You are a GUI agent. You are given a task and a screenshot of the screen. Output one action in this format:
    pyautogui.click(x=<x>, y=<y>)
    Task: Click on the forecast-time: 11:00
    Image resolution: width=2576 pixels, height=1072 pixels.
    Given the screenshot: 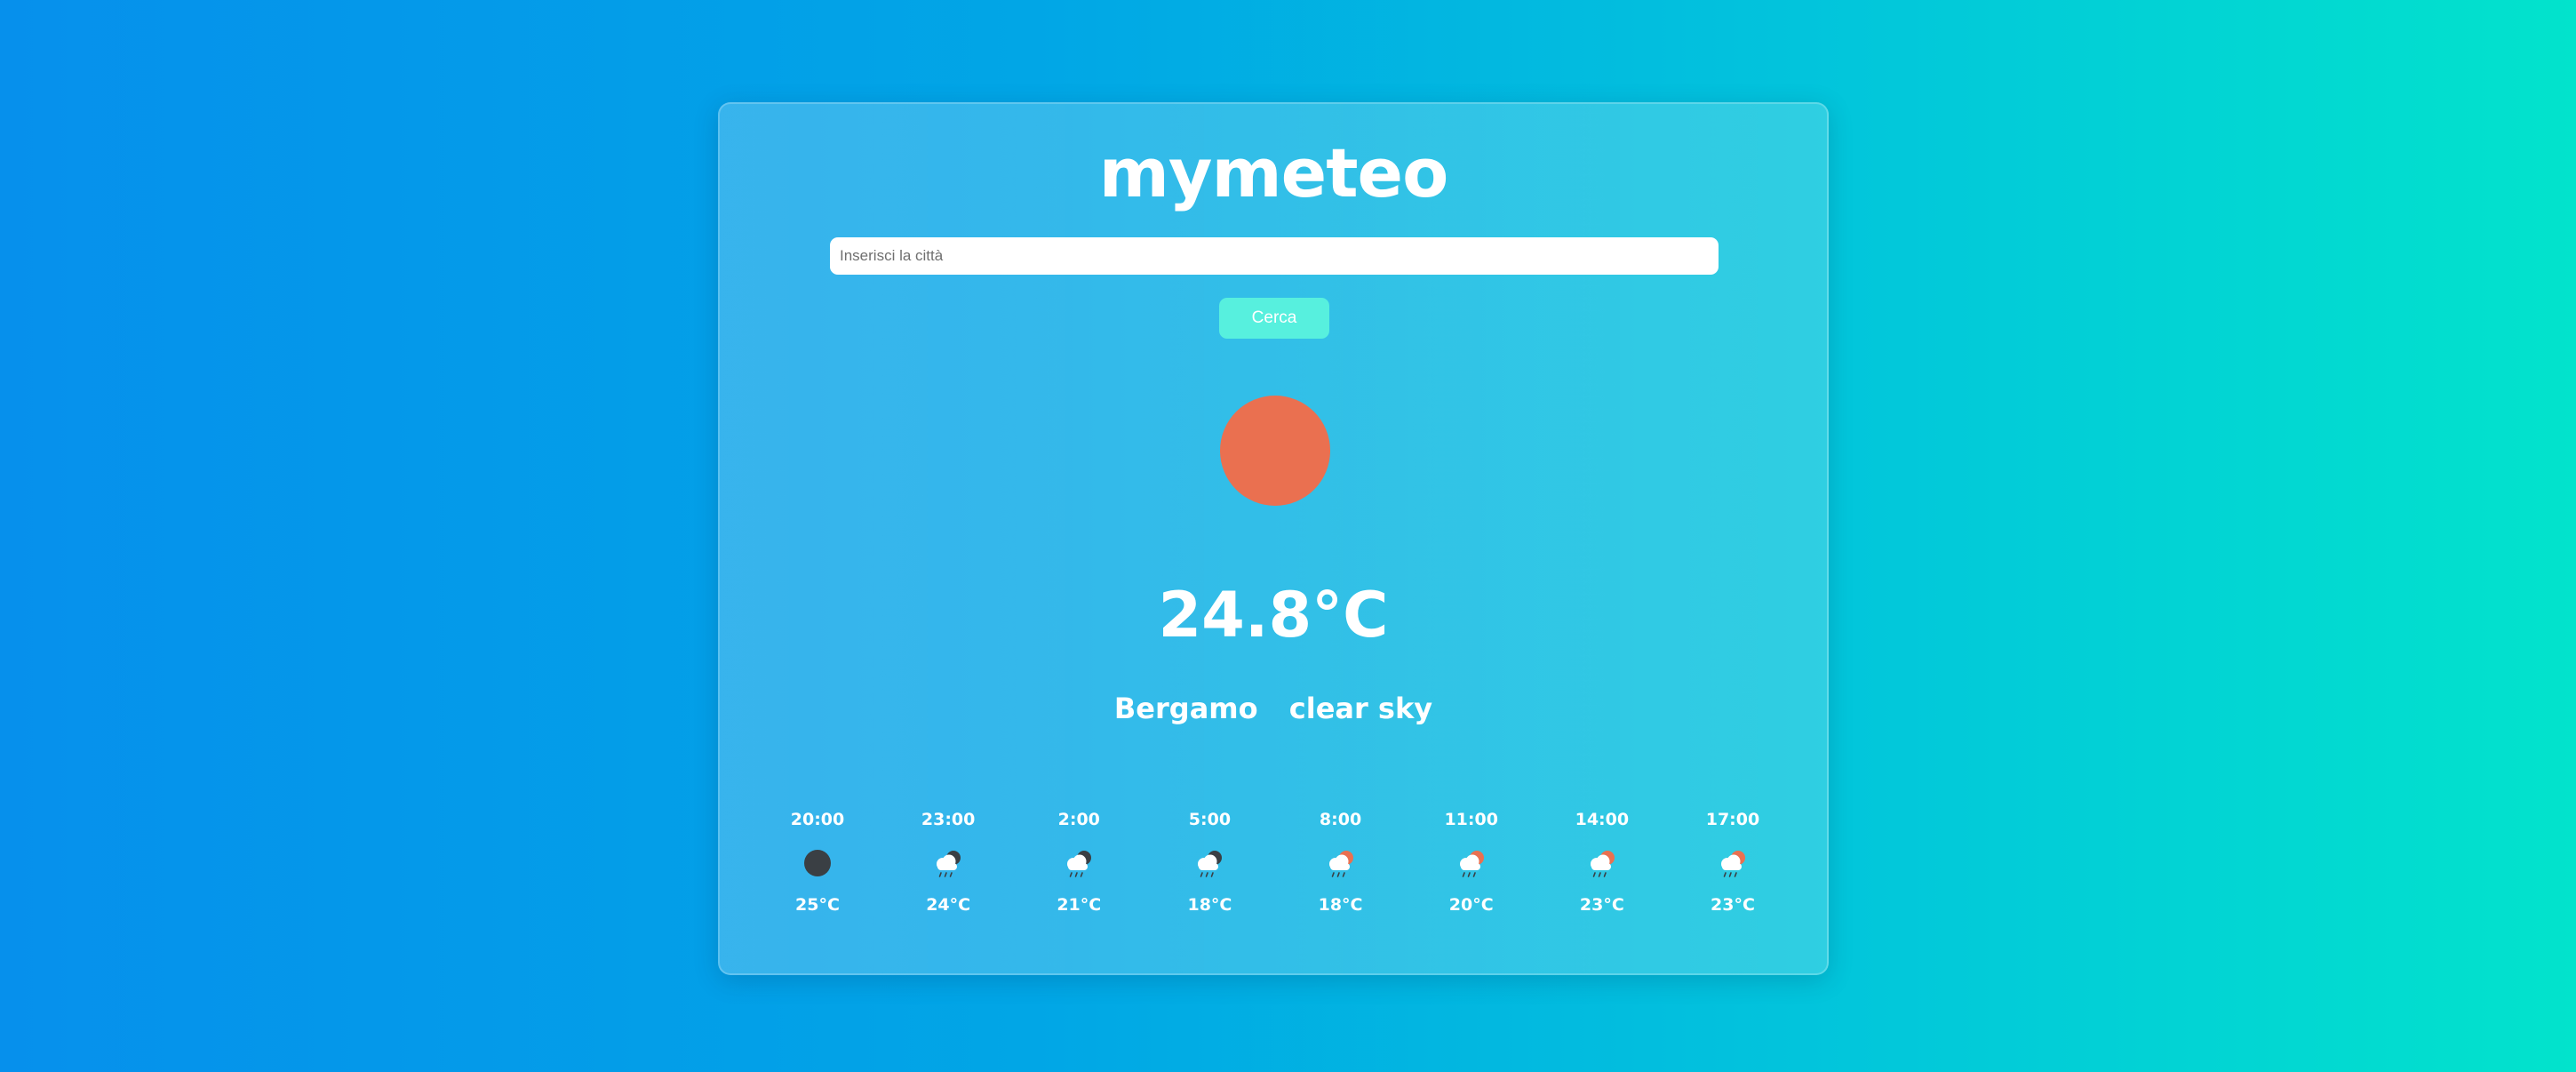 What is the action you would take?
    pyautogui.click(x=1471, y=819)
    